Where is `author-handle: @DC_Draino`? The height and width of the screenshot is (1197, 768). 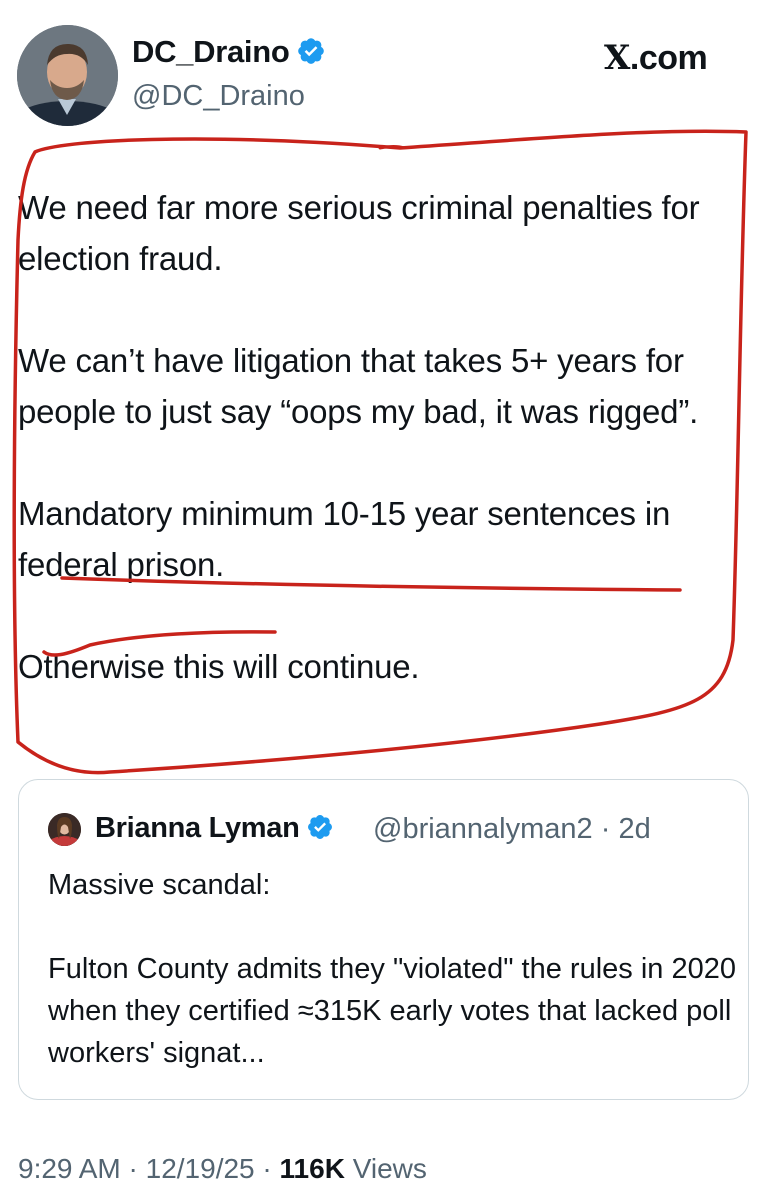
author-handle: @DC_Draino is located at coordinates (218, 96).